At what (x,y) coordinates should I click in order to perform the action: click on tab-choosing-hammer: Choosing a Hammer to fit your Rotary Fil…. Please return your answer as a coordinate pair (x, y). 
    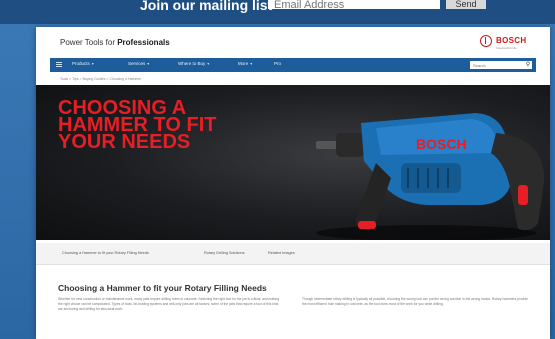
    Looking at the image, I should click on (105, 253).